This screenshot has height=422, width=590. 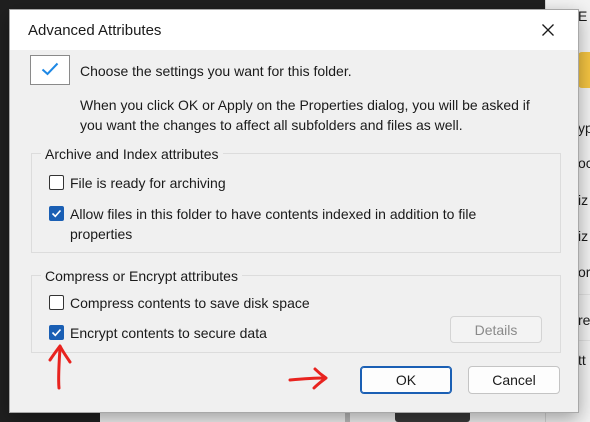 I want to click on folder-icon, so click(x=584, y=70).